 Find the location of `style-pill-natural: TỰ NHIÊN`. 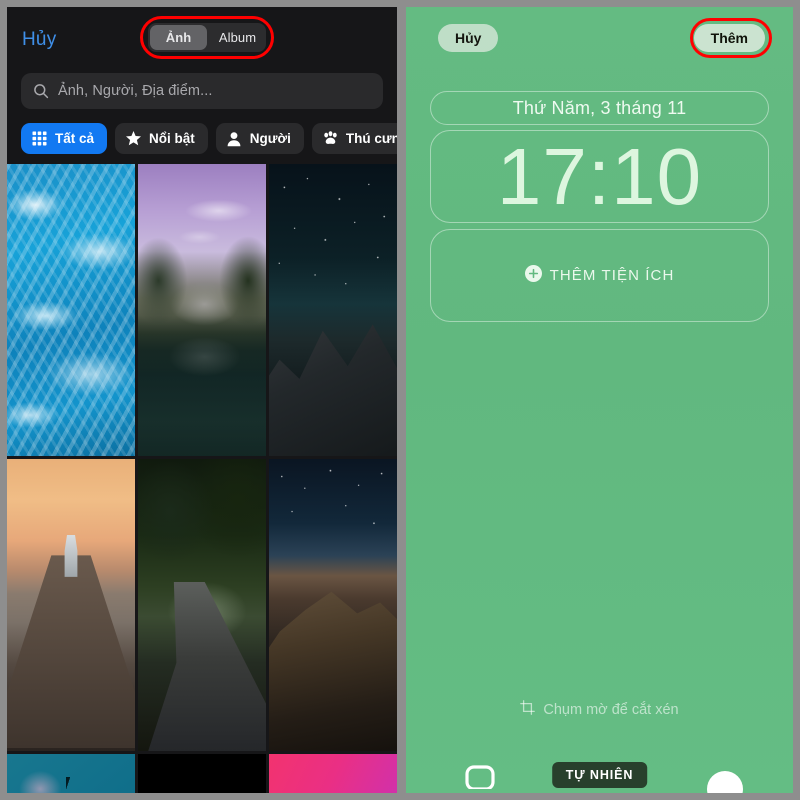

style-pill-natural: TỰ NHIÊN is located at coordinates (599, 775).